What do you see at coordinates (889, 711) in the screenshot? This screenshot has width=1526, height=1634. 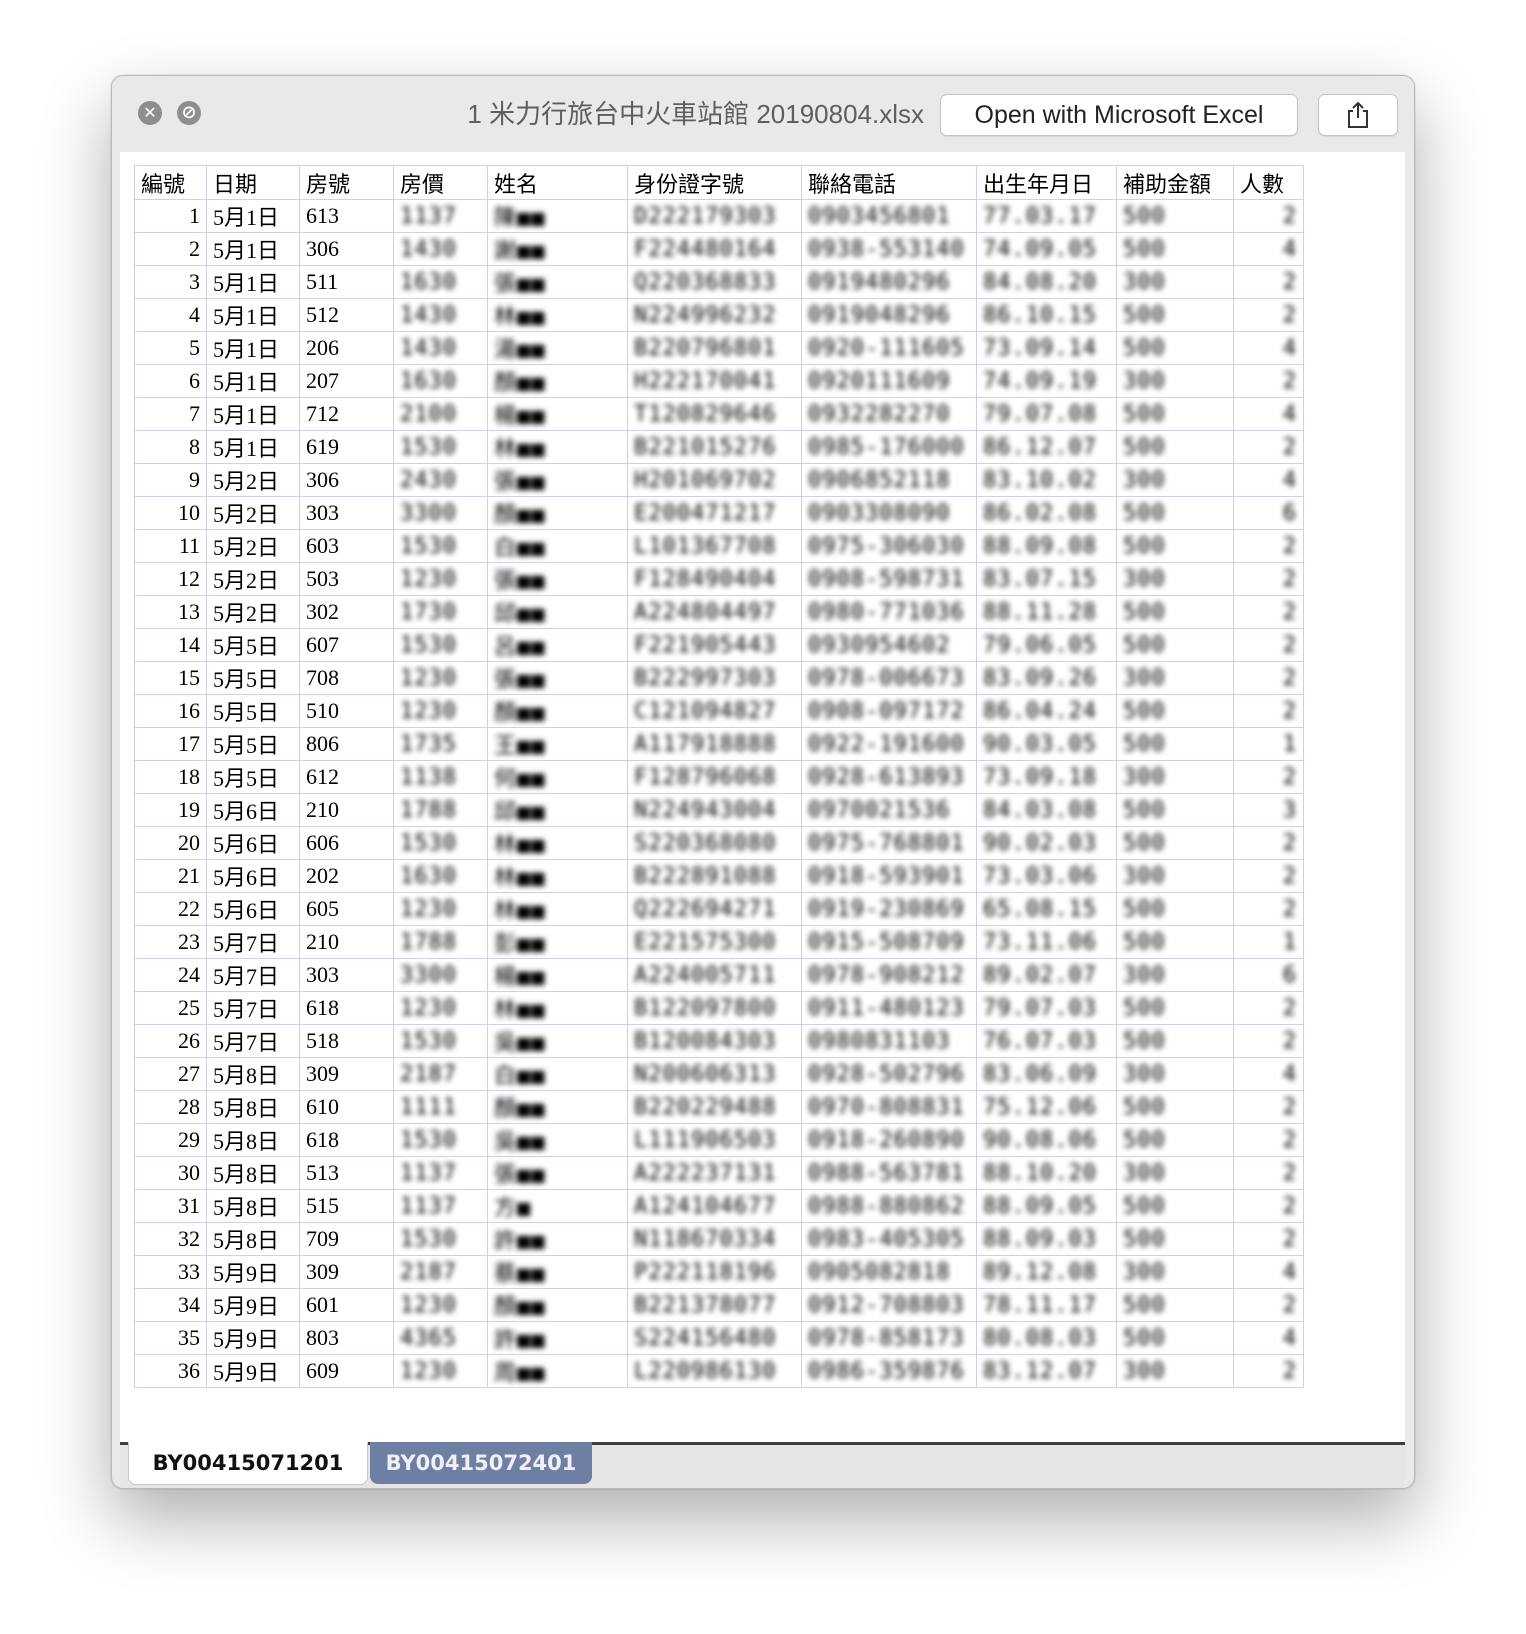 I see `cell-phone: 0908-097172` at bounding box center [889, 711].